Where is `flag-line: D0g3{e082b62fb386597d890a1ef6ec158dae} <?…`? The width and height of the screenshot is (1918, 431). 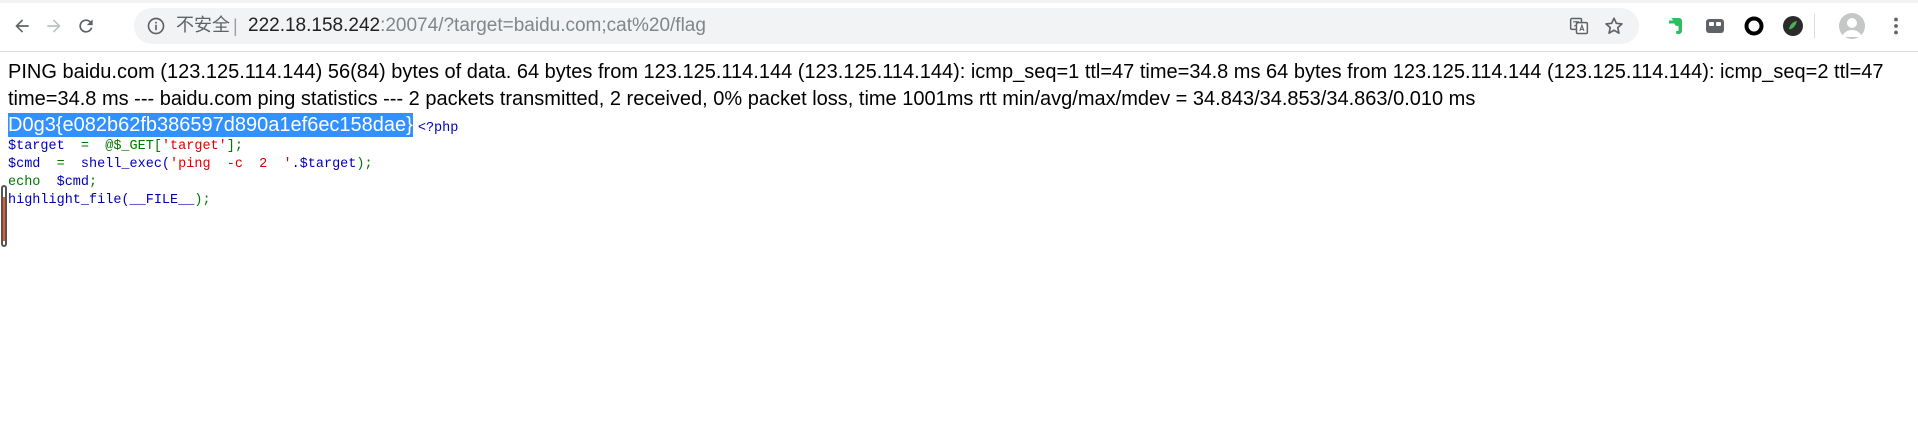
flag-line: D0g3{e082b62fb386597d890a1ef6ec158dae} <?… is located at coordinates (958, 125).